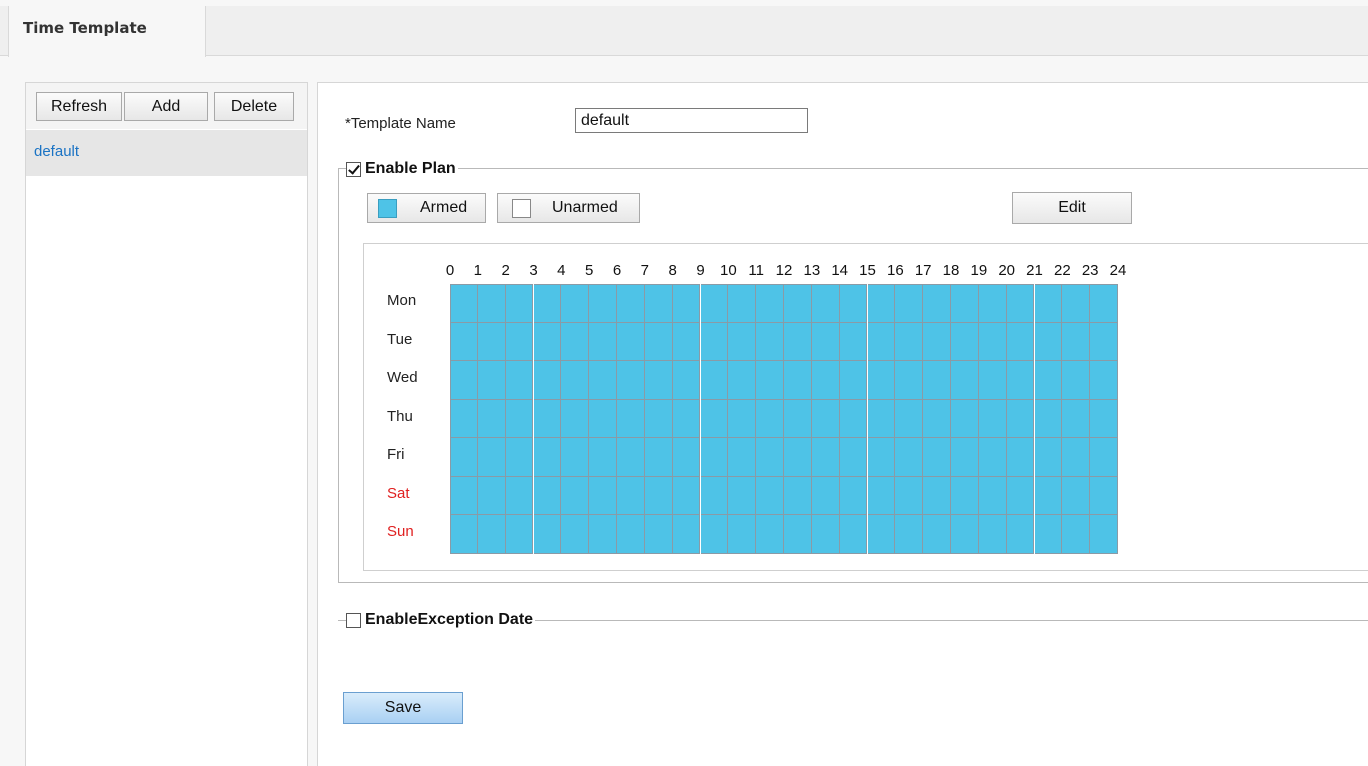  What do you see at coordinates (166, 106) in the screenshot?
I see `add-button: Add` at bounding box center [166, 106].